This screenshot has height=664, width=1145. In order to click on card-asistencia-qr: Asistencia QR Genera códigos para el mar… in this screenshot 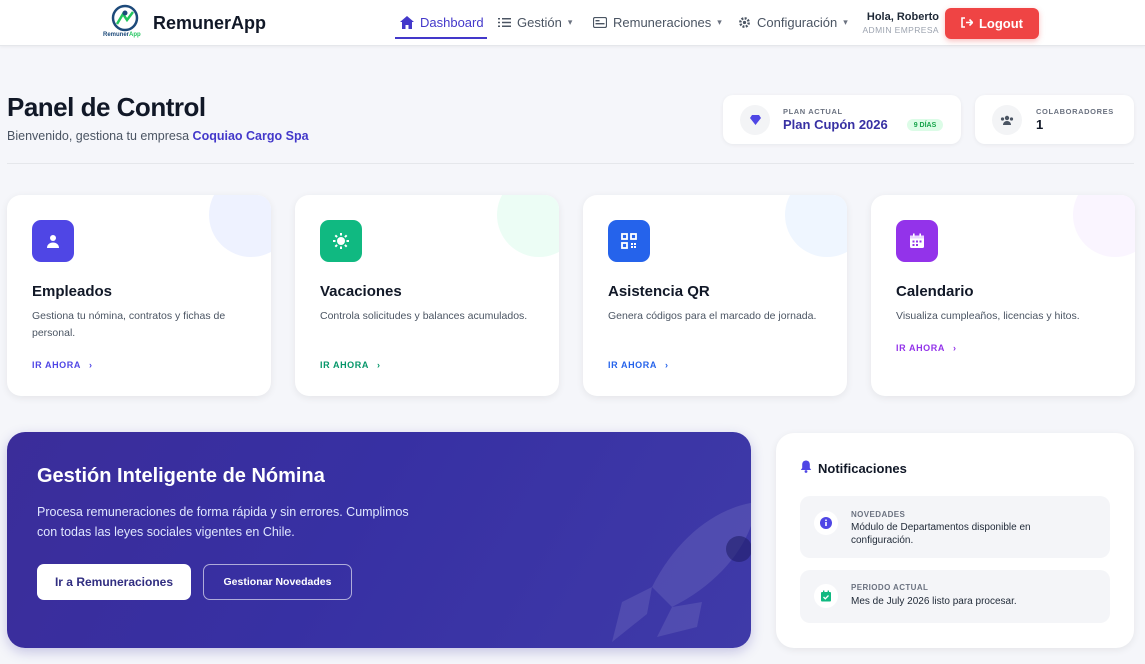, I will do `click(715, 295)`.